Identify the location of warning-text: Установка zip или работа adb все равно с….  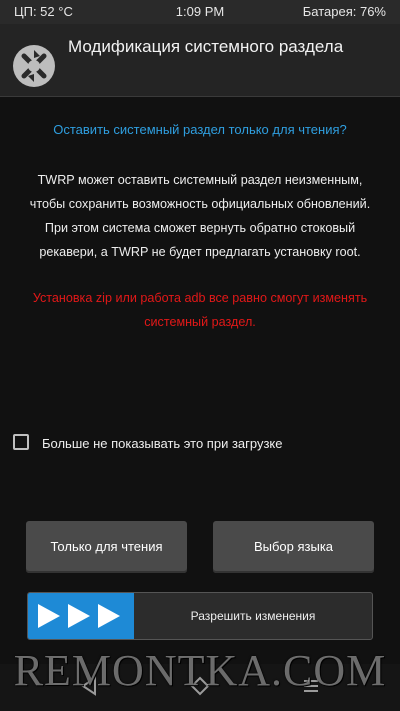
(200, 310).